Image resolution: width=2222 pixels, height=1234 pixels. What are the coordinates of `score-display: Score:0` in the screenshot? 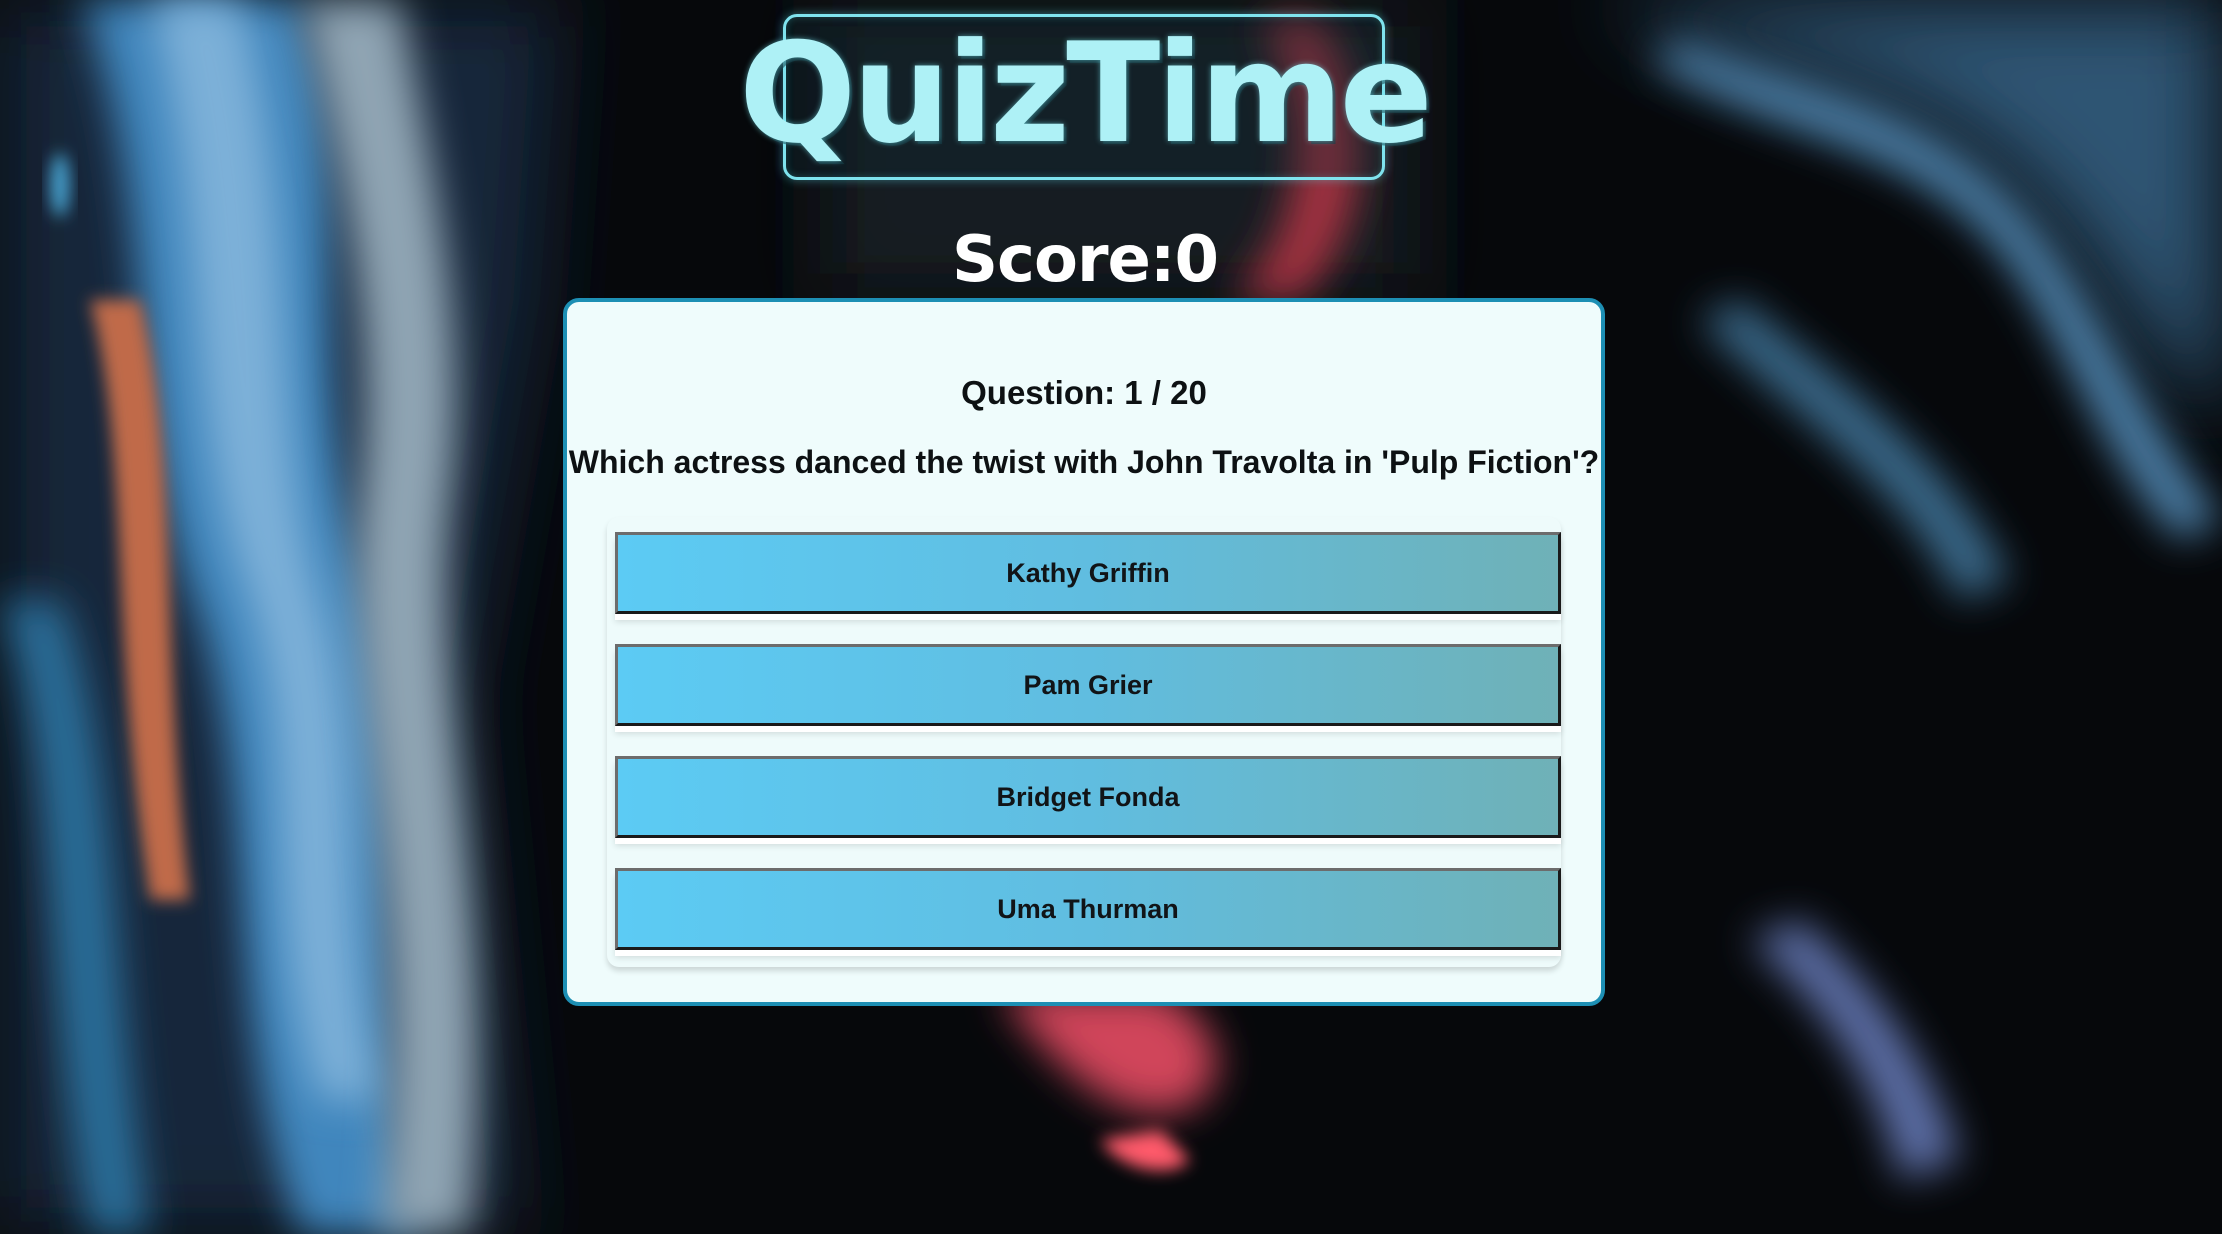 It's located at (1085, 260).